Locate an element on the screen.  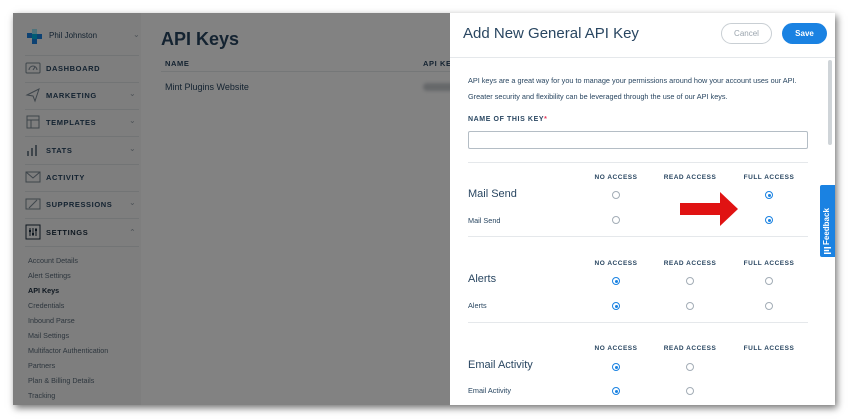
save-button: Save is located at coordinates (804, 33).